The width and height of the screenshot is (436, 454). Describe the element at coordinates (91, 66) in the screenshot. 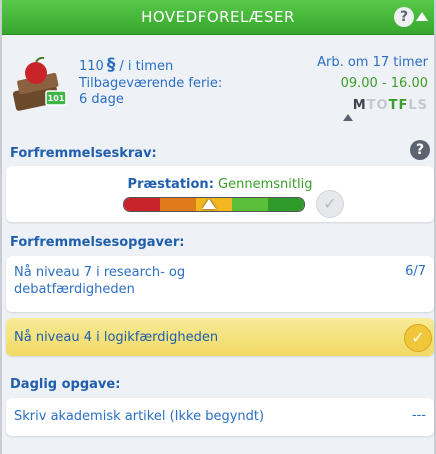

I see `pay-amount: 110` at that location.